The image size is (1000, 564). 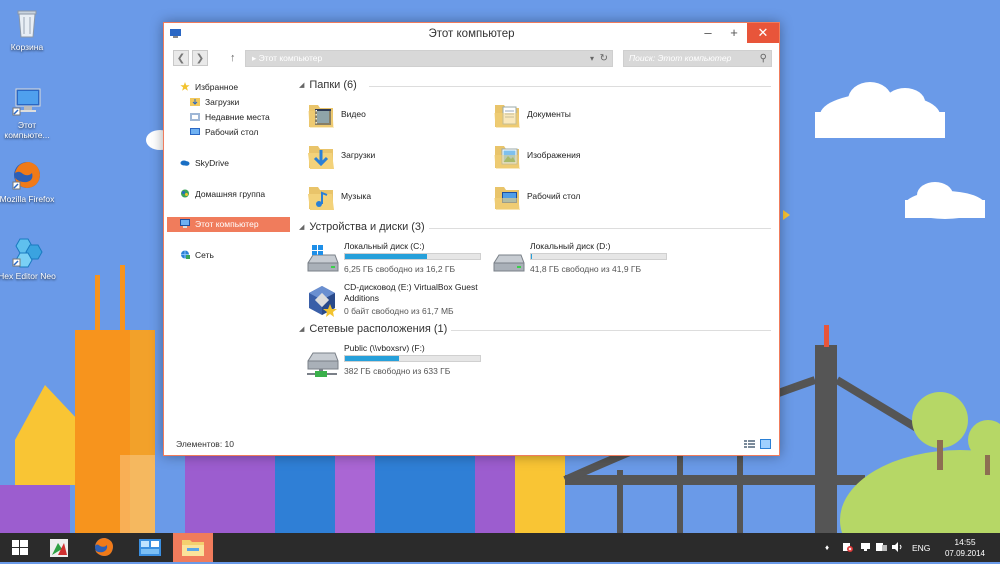 What do you see at coordinates (322, 301) in the screenshot?
I see `virtualbox-cd-icon` at bounding box center [322, 301].